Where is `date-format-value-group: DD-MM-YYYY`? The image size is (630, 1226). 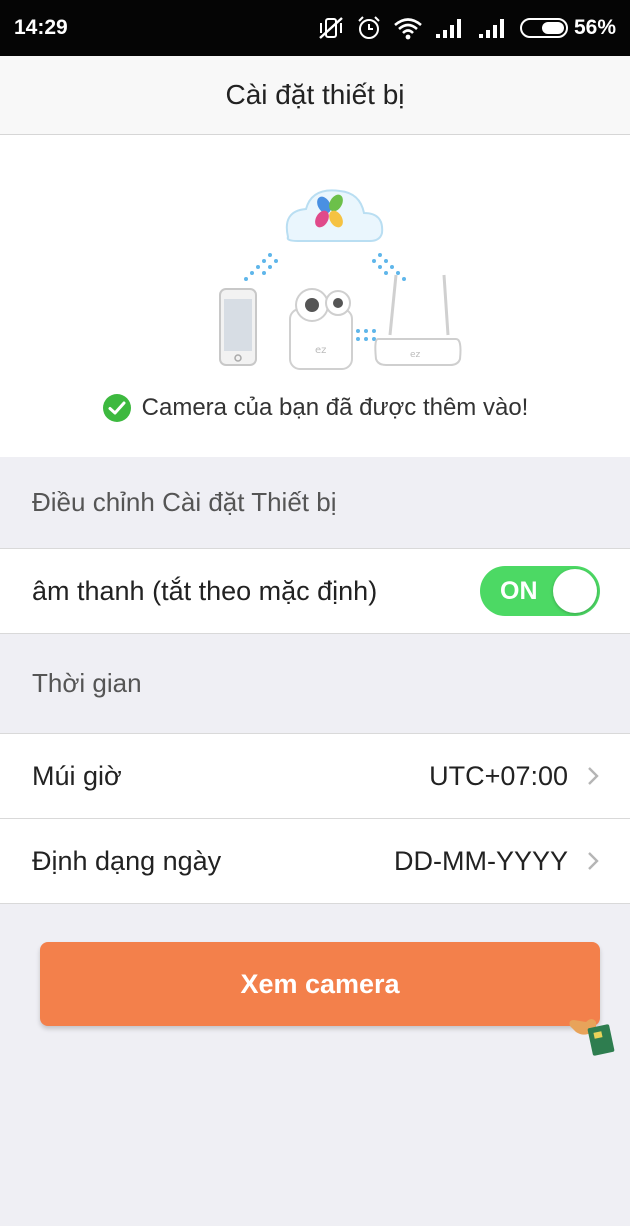 date-format-value-group: DD-MM-YYYY is located at coordinates (497, 861).